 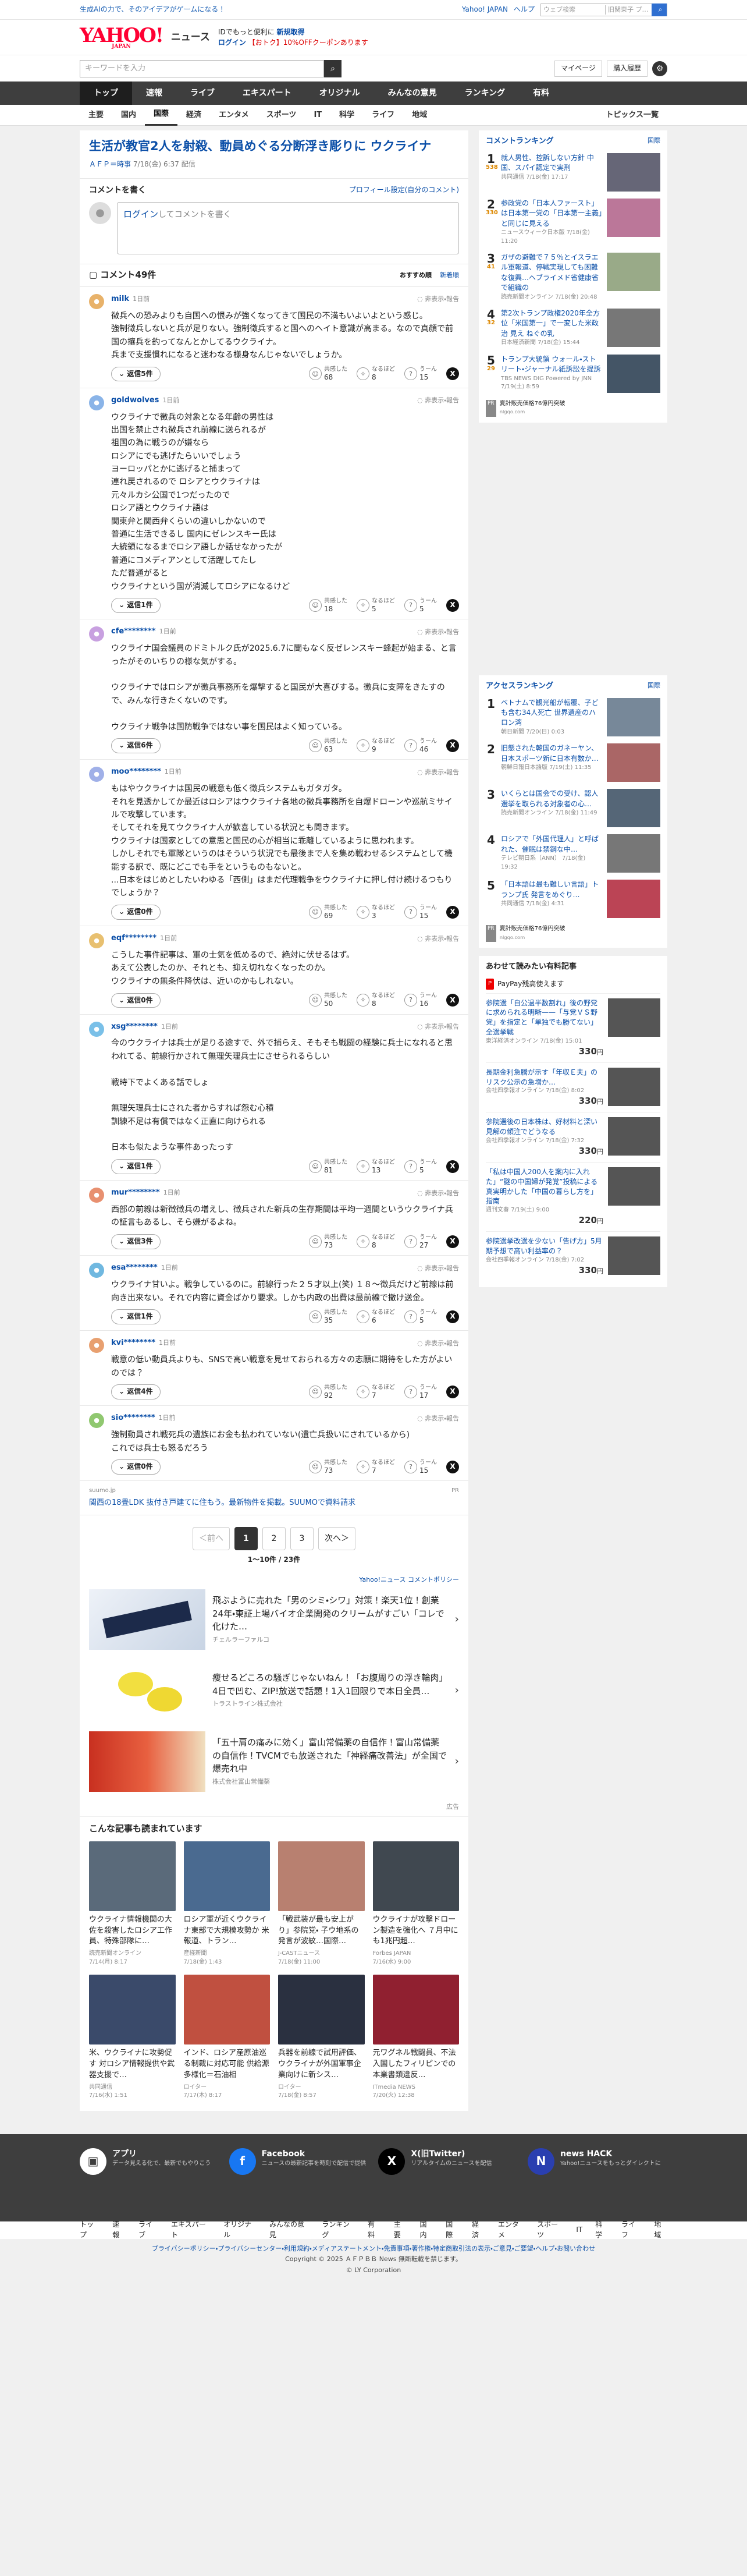 I want to click on replies-button: ⌄ 返信6件, so click(x=136, y=745).